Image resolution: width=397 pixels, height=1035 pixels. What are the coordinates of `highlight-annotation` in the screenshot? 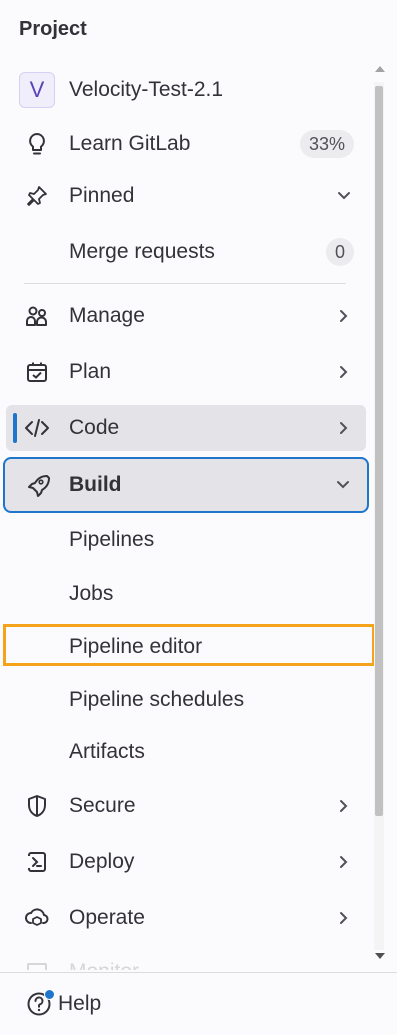 It's located at (189, 645).